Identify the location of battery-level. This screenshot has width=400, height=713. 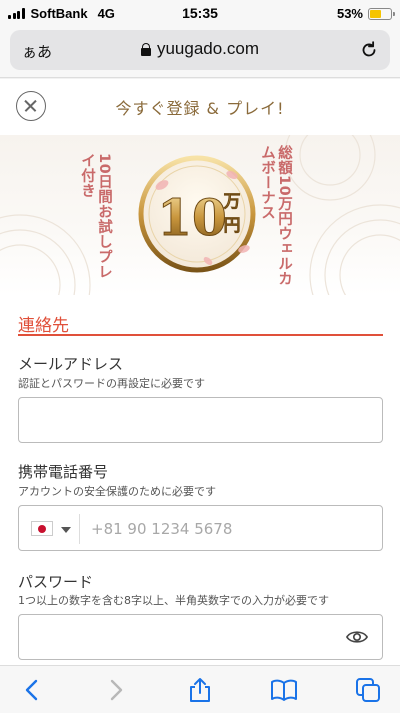
(375, 13).